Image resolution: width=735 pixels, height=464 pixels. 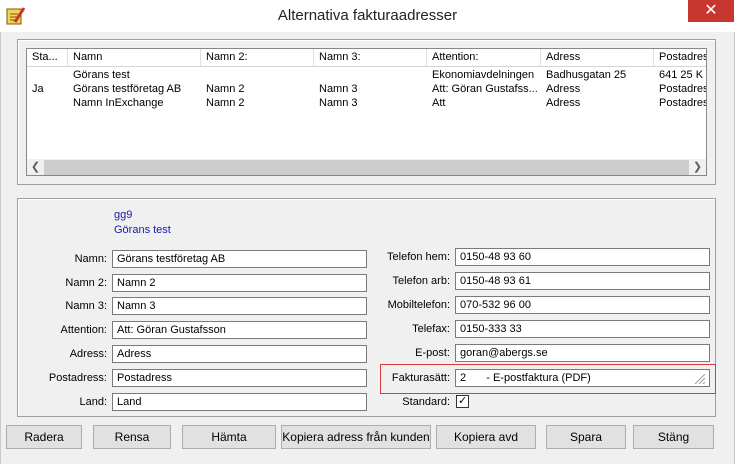 What do you see at coordinates (132, 437) in the screenshot?
I see `rensa-button: Rensa` at bounding box center [132, 437].